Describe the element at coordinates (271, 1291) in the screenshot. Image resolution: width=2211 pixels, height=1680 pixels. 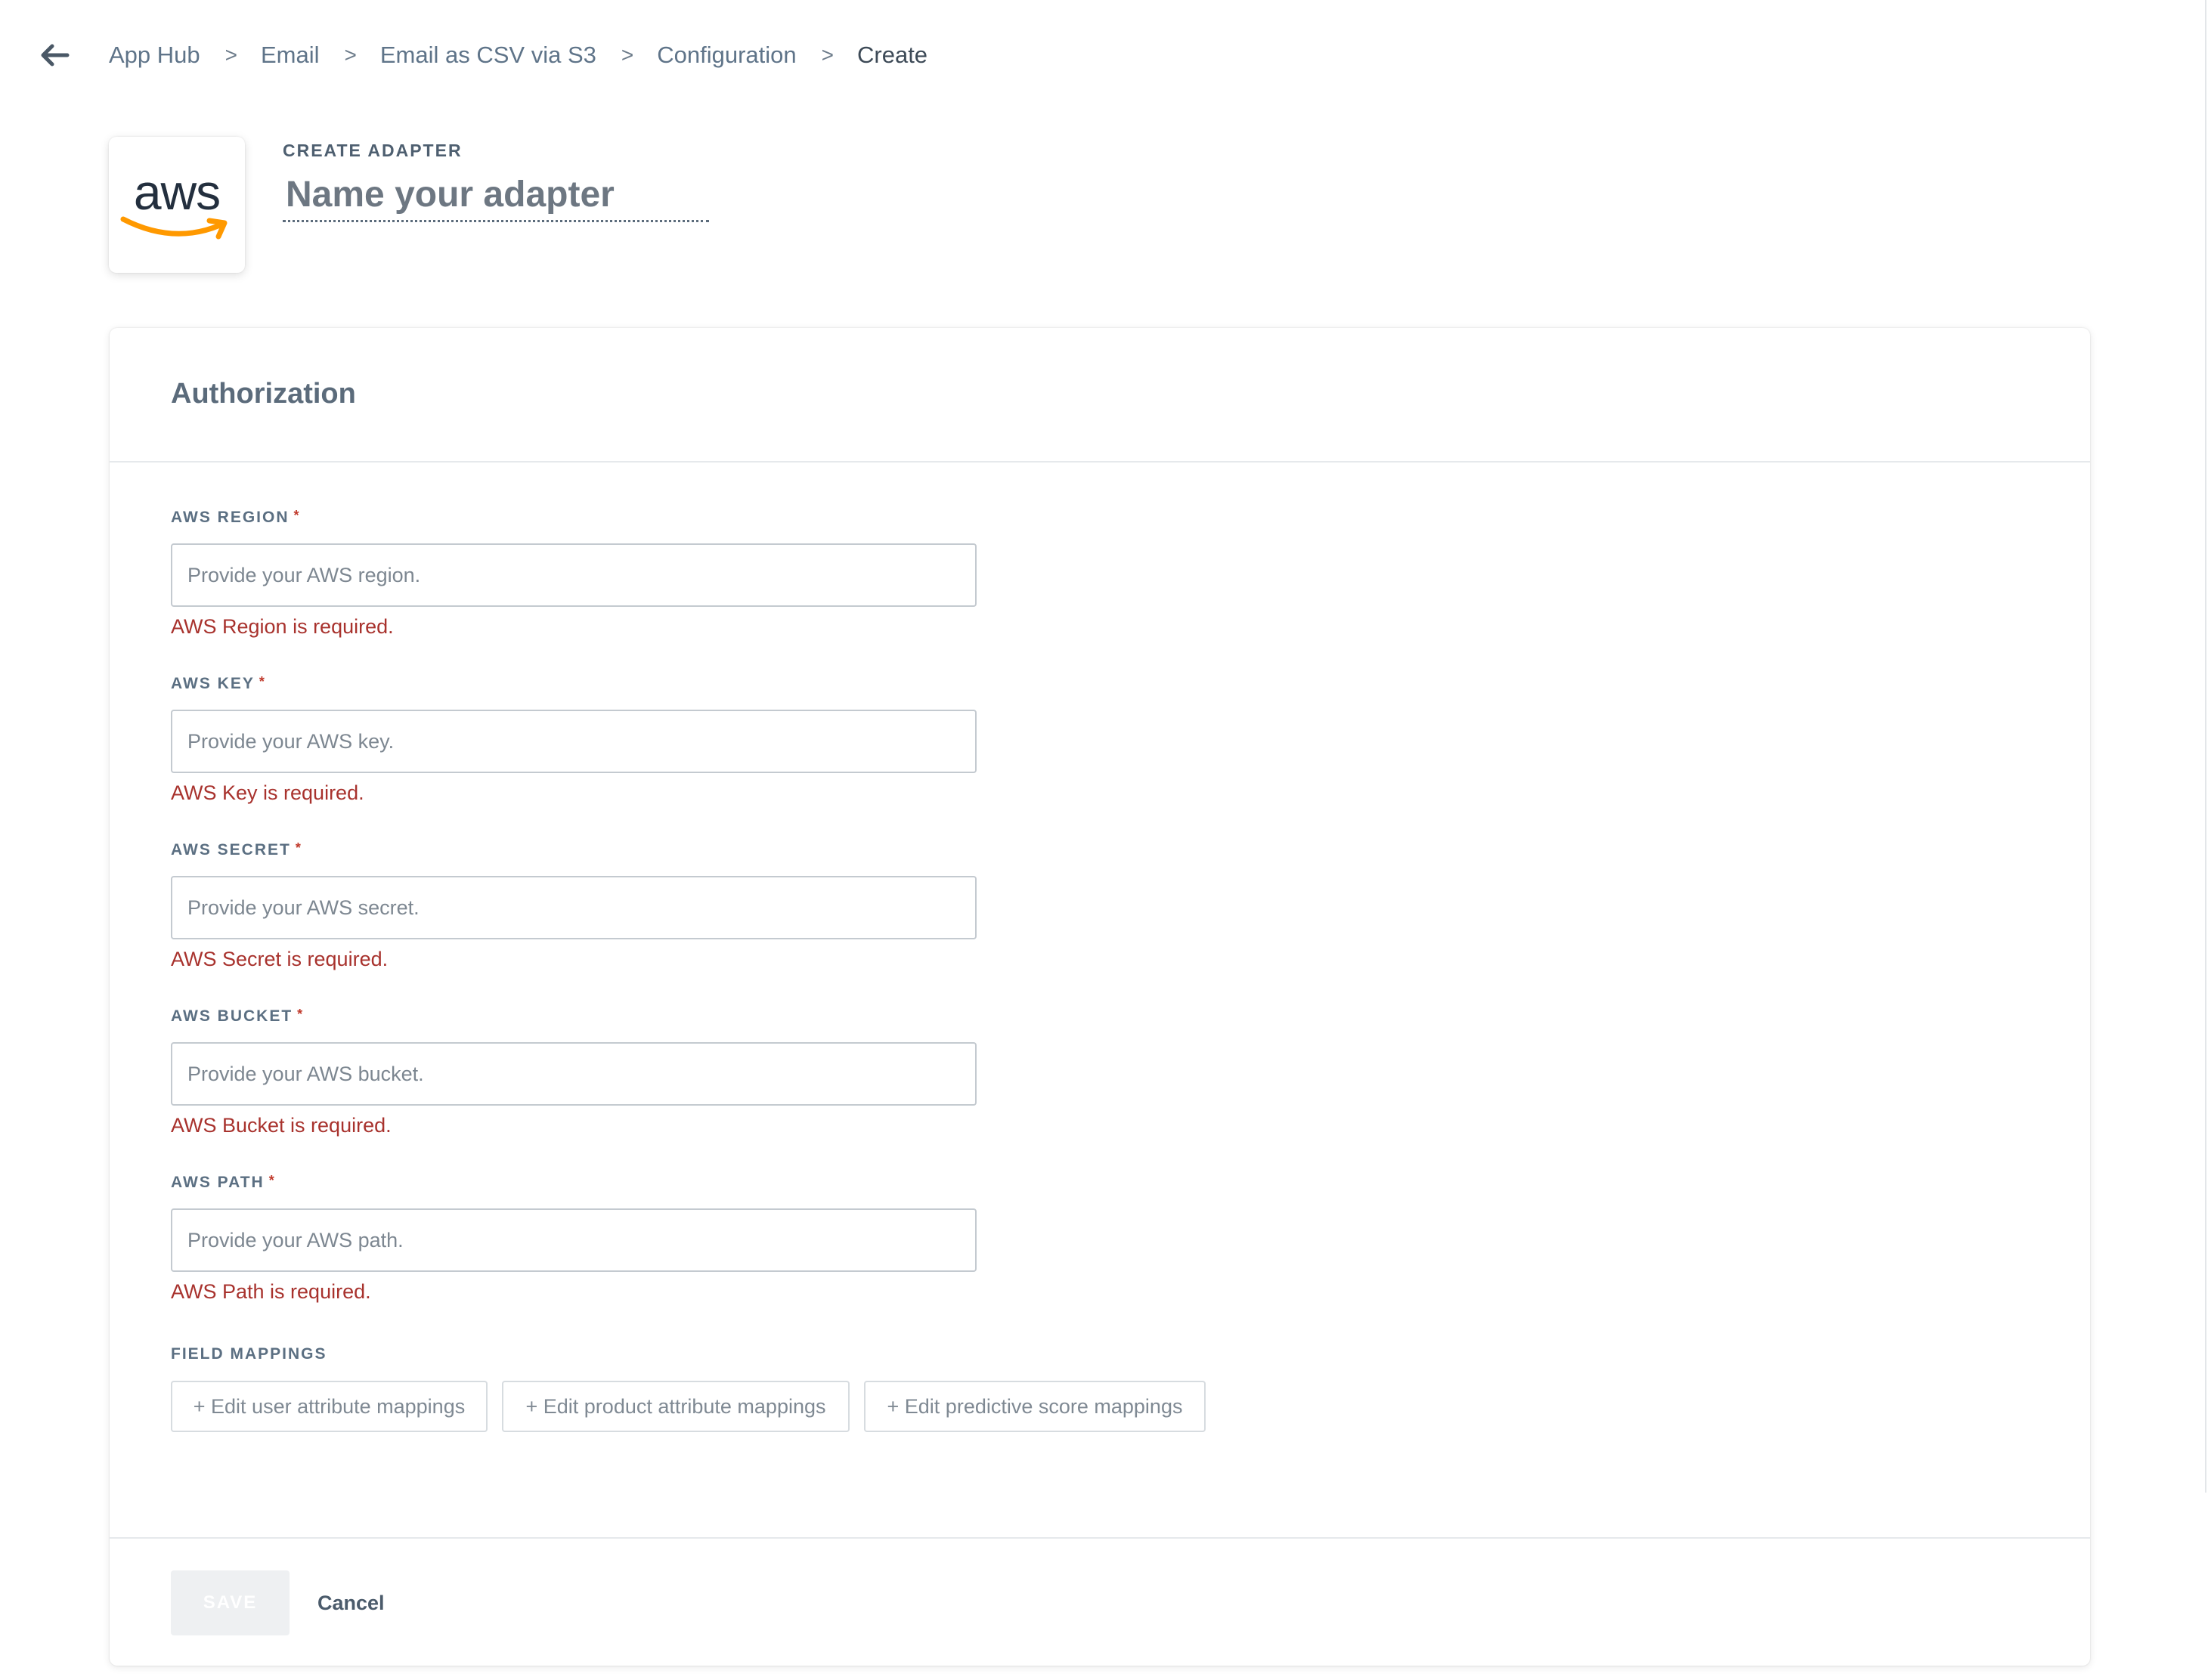
I see `aws-path-error: AWS Path is required.` at that location.